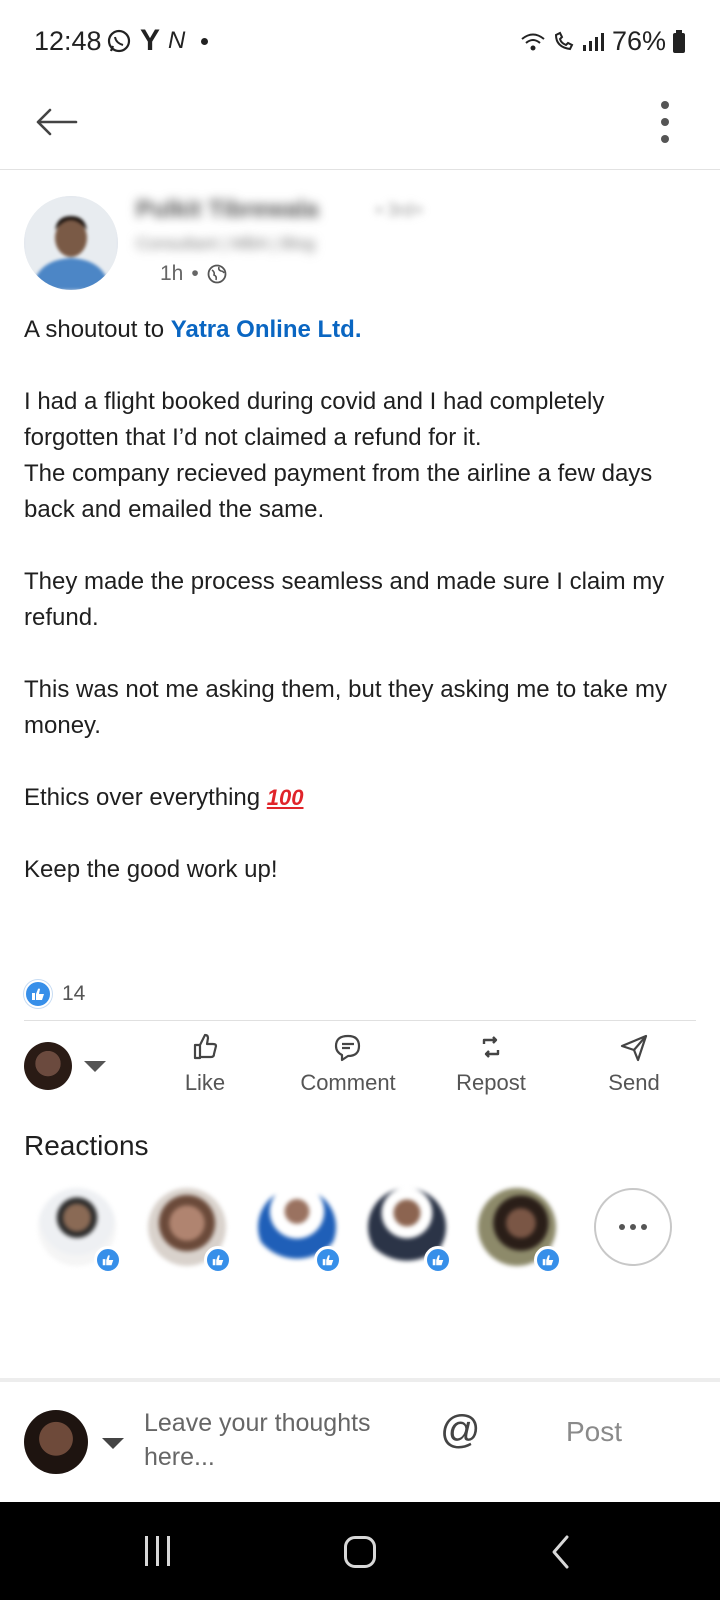 The width and height of the screenshot is (720, 1600). Describe the element at coordinates (348, 1082) in the screenshot. I see `comment-label: Comment` at that location.